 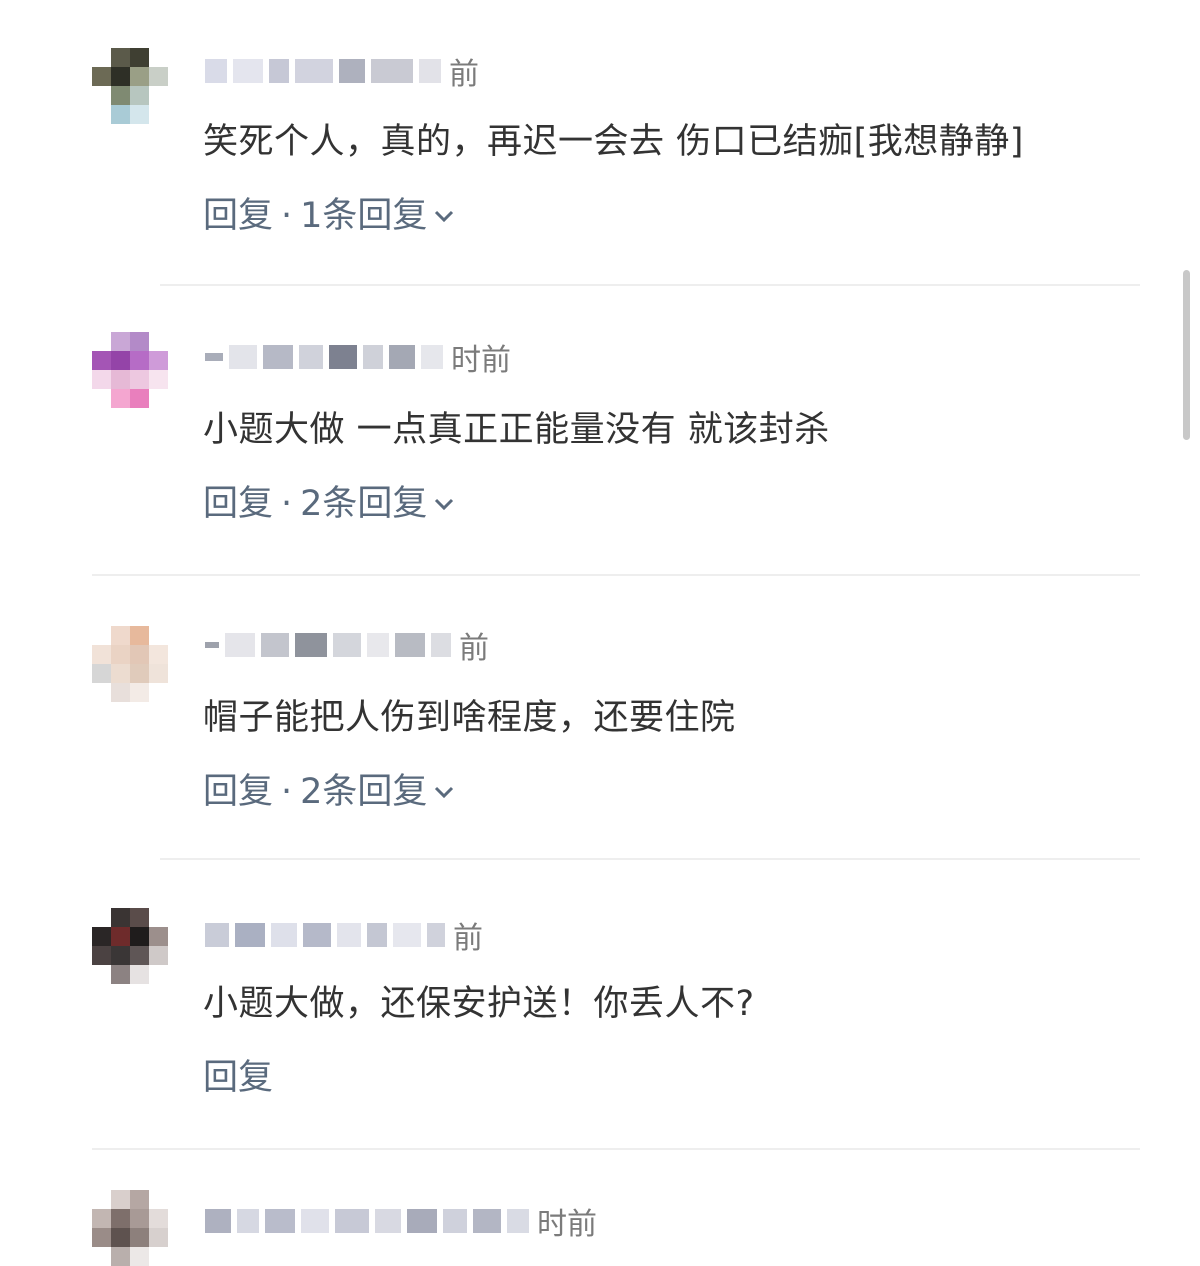 I want to click on view-replies-button: 1条回复, so click(x=363, y=216).